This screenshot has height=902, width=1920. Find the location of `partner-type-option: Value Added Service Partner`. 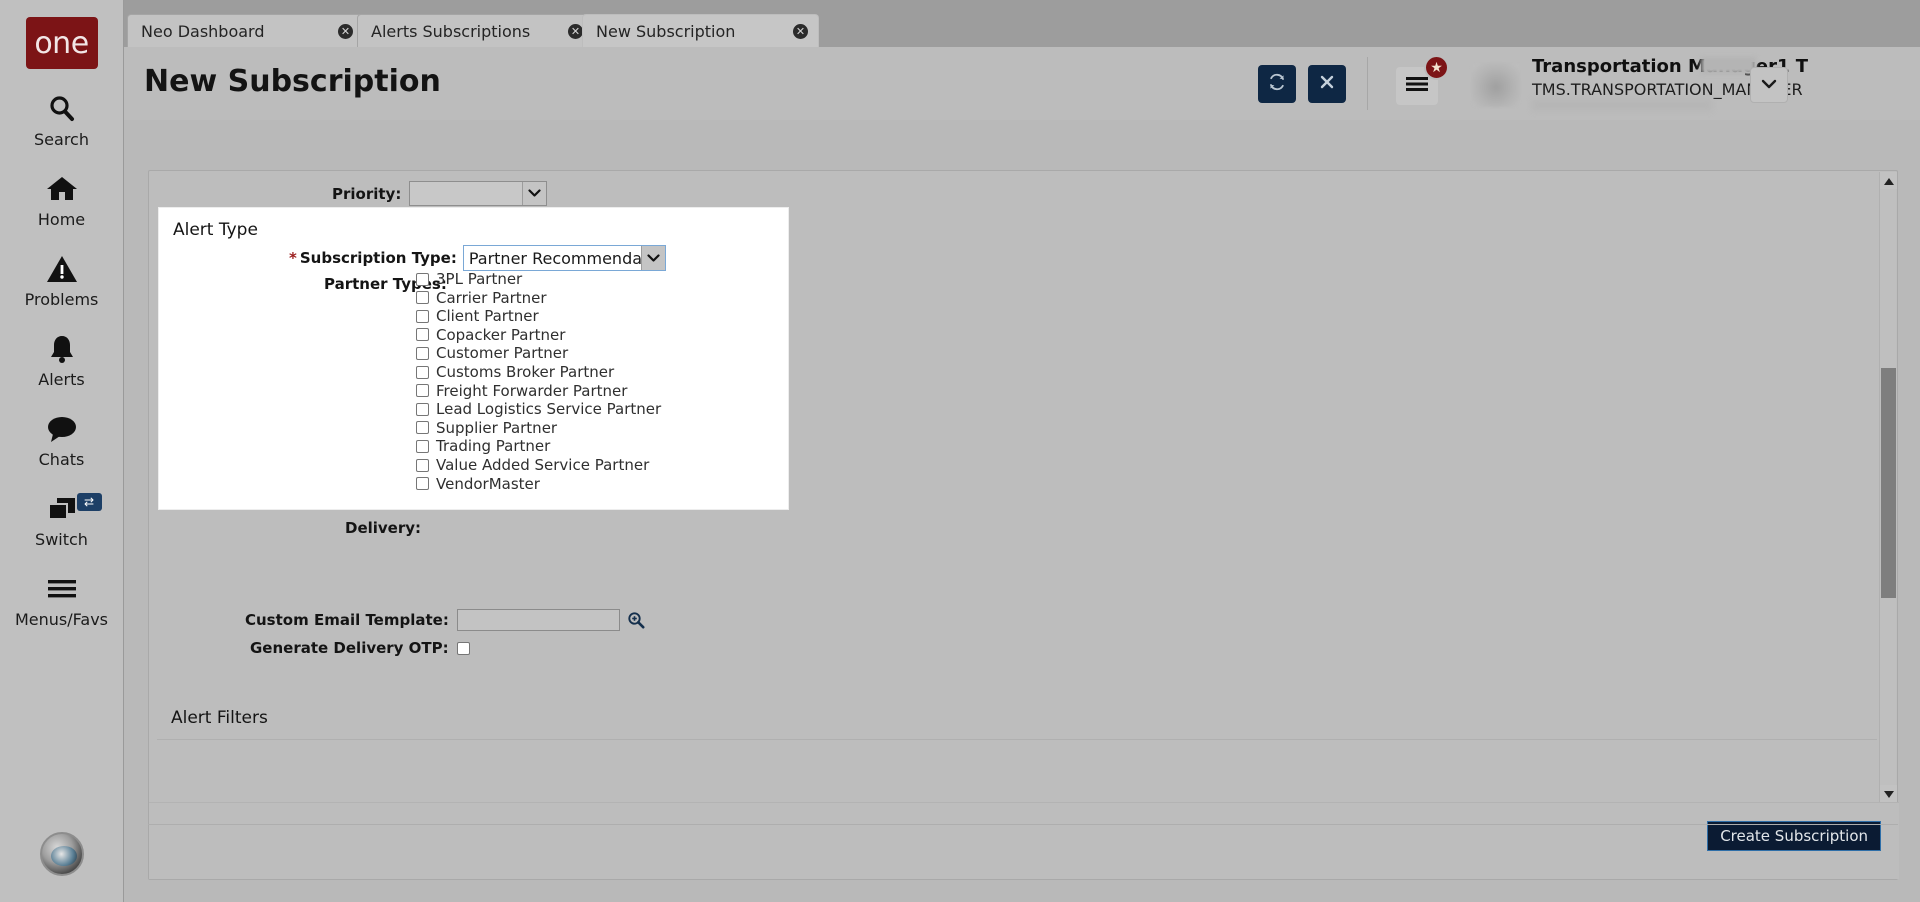

partner-type-option: Value Added Service Partner is located at coordinates (532, 465).